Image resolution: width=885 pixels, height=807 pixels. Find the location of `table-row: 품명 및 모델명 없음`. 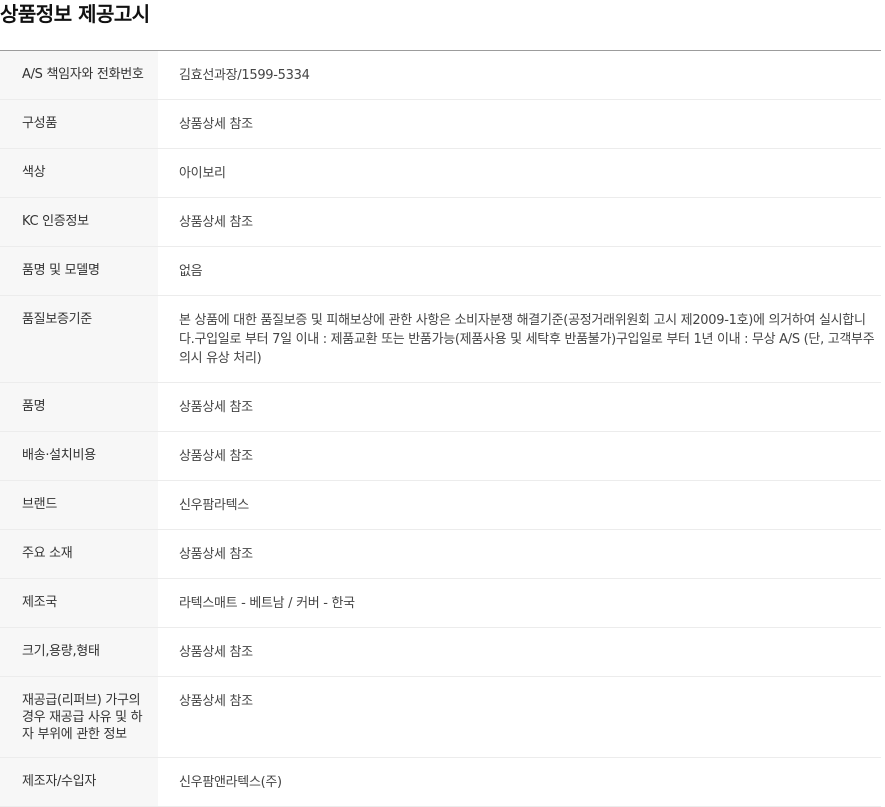

table-row: 품명 및 모델명 없음 is located at coordinates (440, 271).